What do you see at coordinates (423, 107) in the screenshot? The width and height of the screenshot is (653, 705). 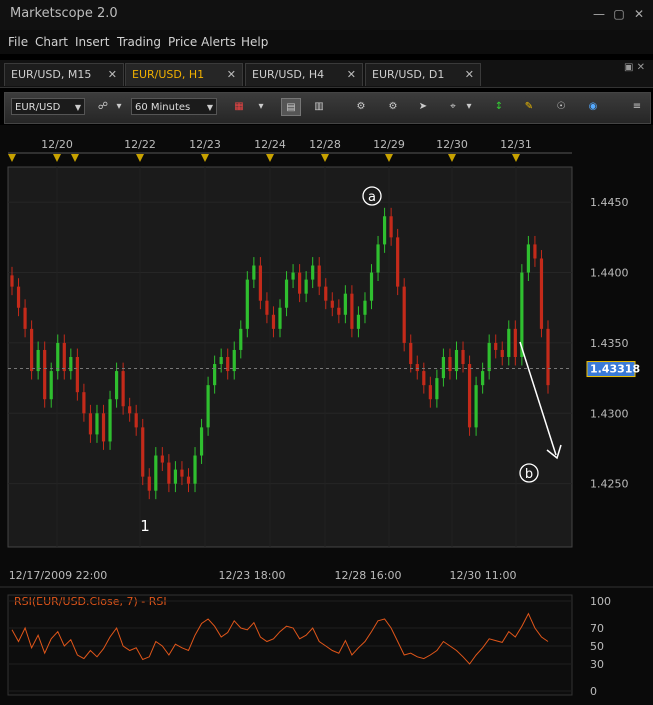 I see `cursor-icon: ➤` at bounding box center [423, 107].